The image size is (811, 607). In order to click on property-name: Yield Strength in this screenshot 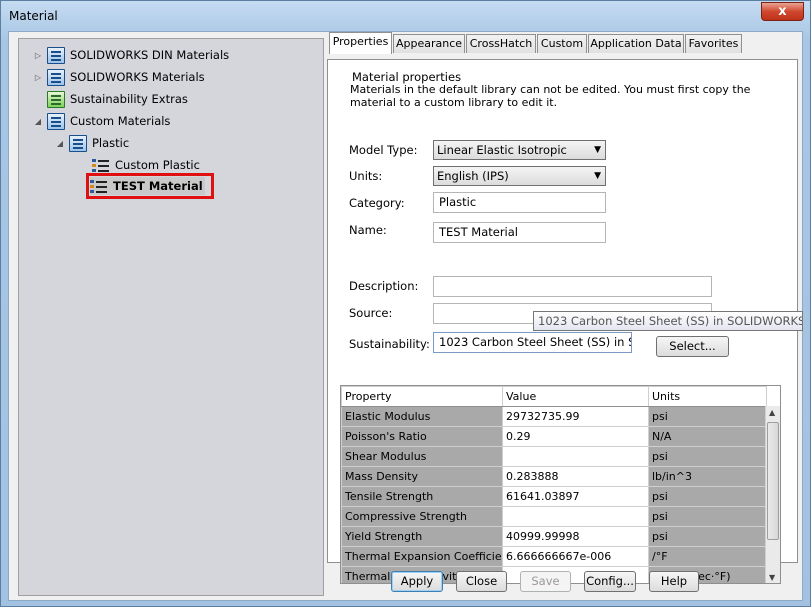, I will do `click(422, 536)`.